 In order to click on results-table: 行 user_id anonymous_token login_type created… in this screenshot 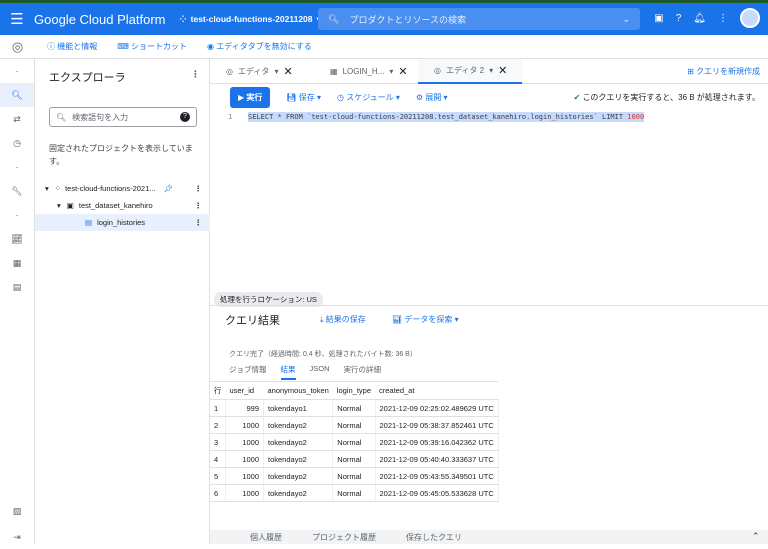, I will do `click(354, 441)`.